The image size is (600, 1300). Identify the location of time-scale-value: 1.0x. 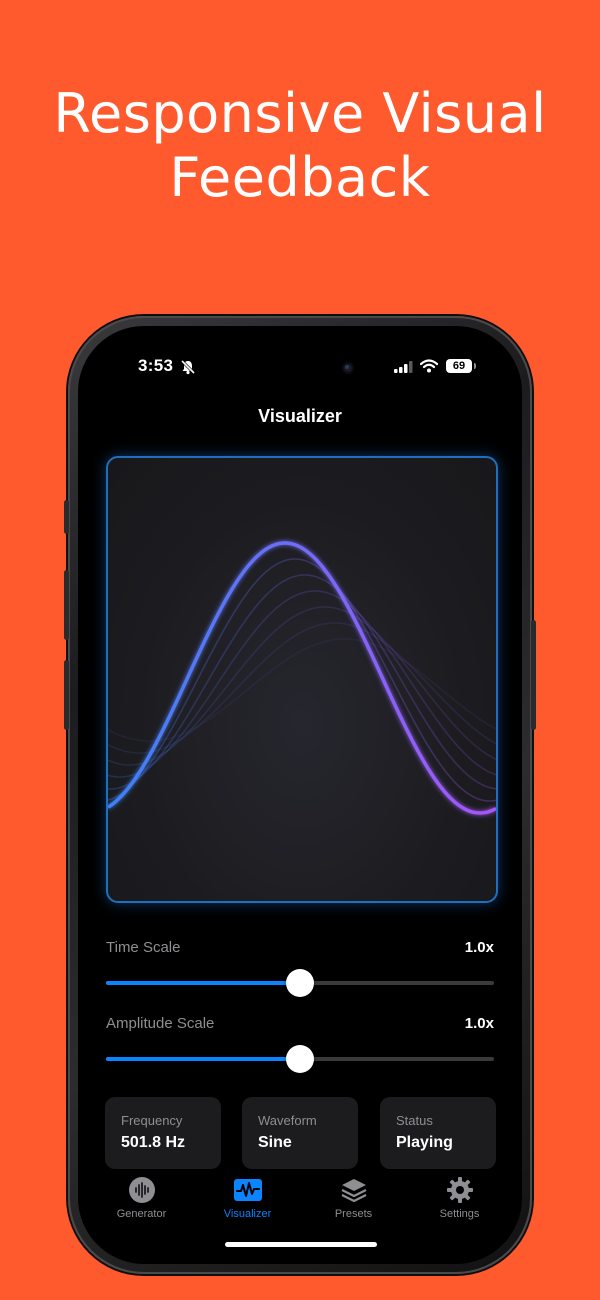
(479, 947).